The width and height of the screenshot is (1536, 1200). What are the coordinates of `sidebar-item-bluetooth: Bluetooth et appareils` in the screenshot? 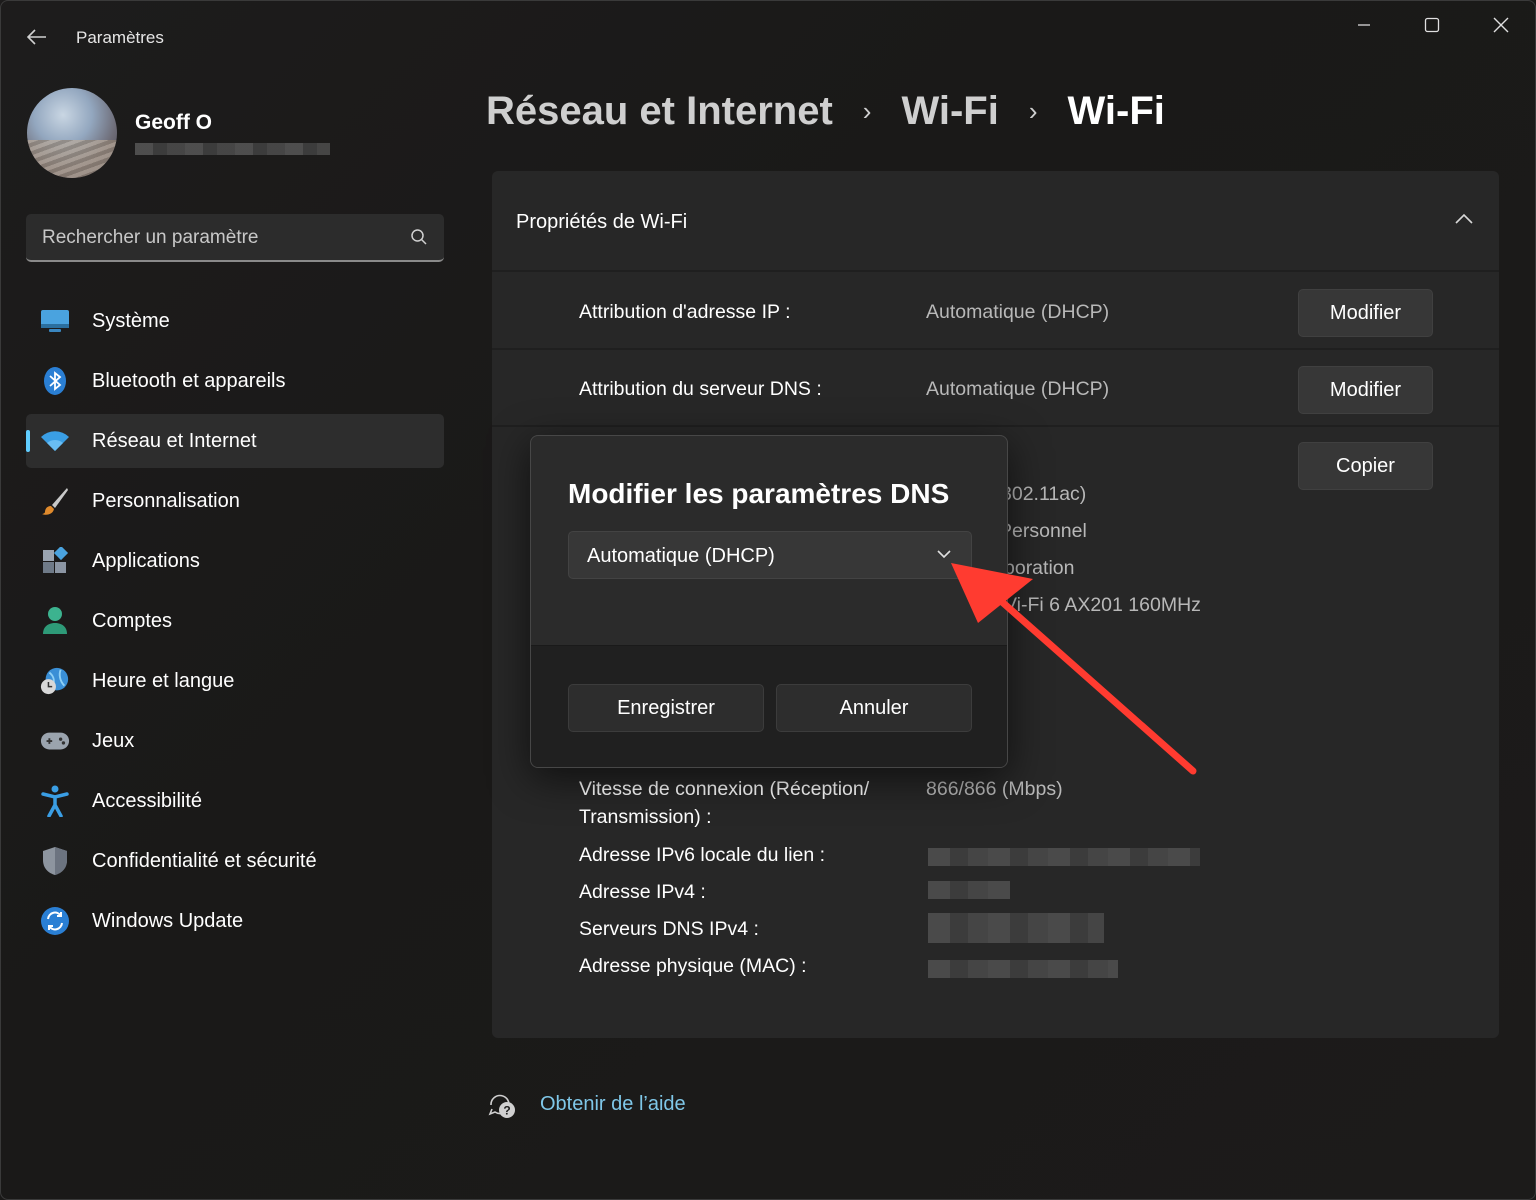 It's located at (235, 381).